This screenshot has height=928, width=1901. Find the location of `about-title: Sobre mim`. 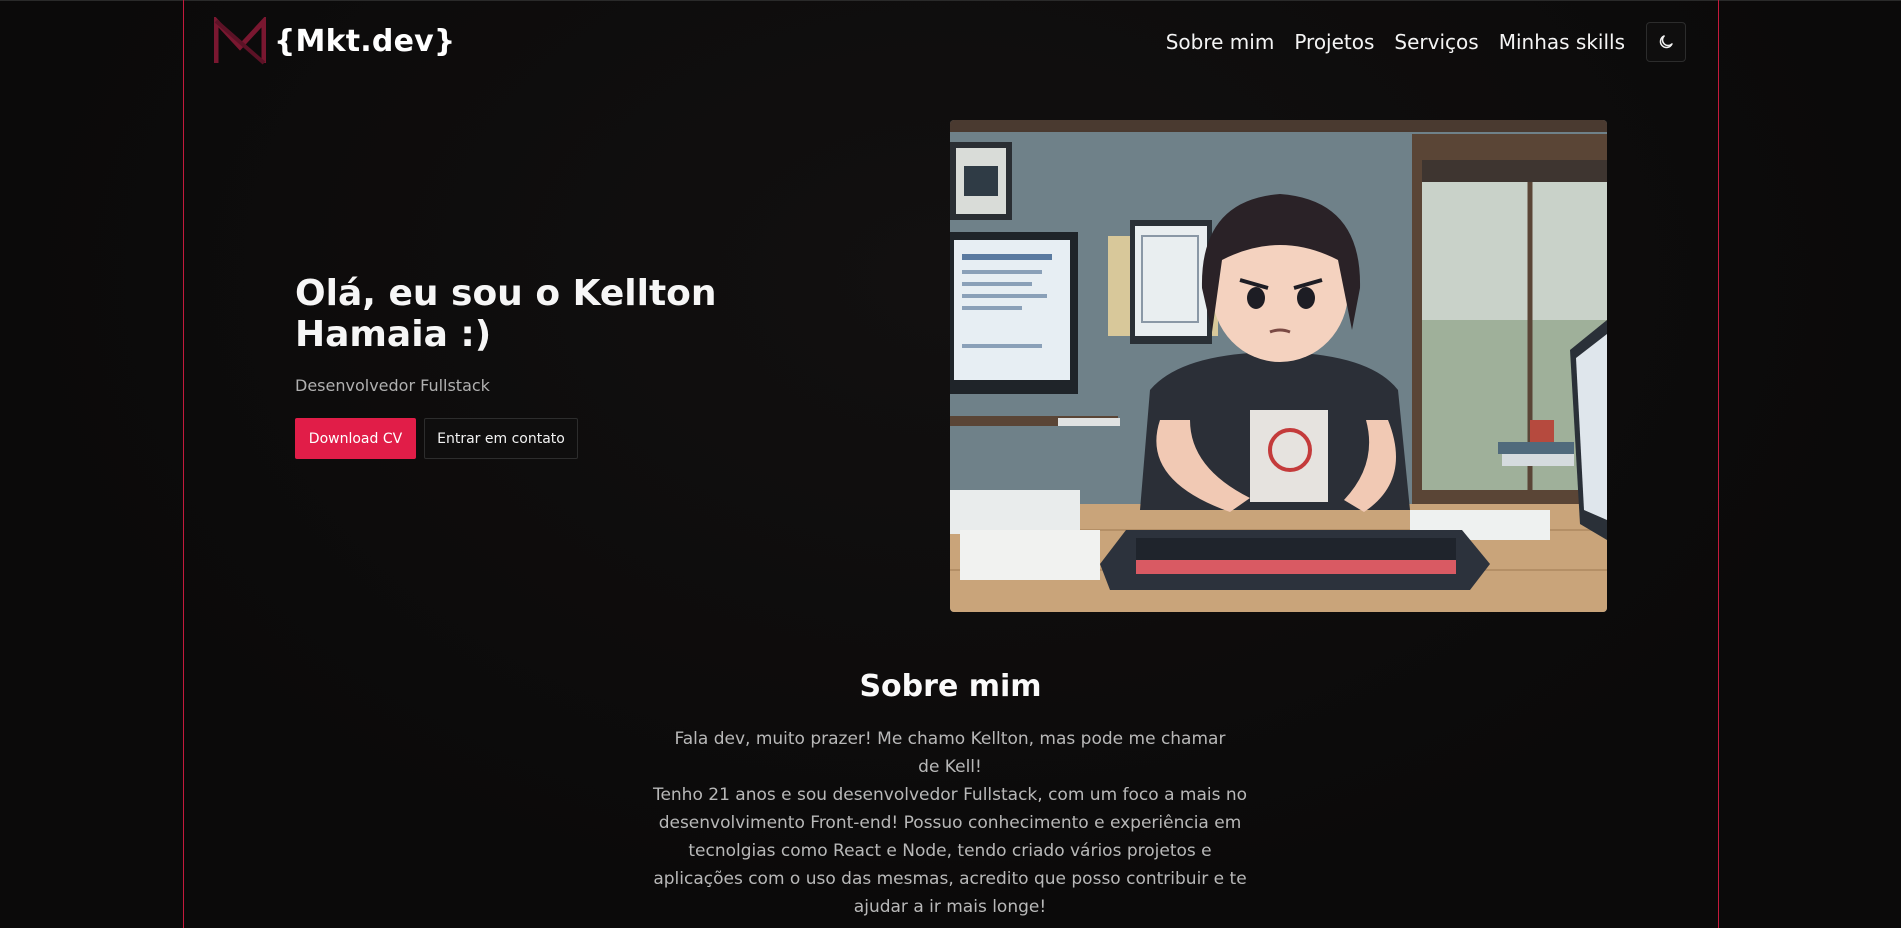

about-title: Sobre mim is located at coordinates (950, 686).